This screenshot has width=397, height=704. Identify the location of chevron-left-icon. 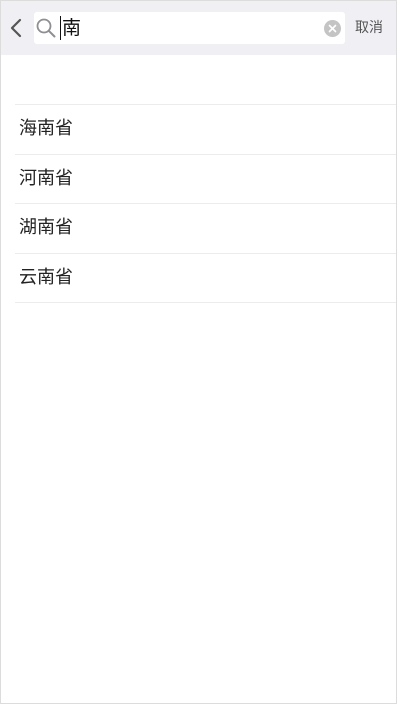
(16, 28).